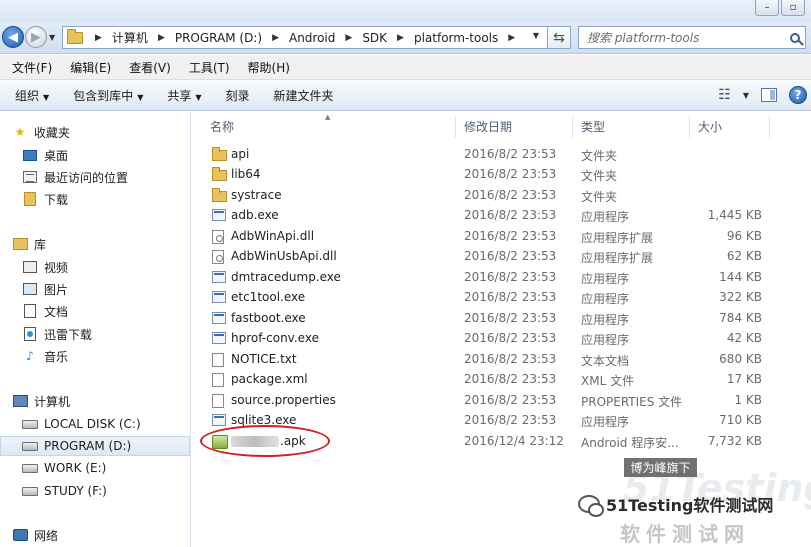  I want to click on share-button: 共享 ▼, so click(184, 95).